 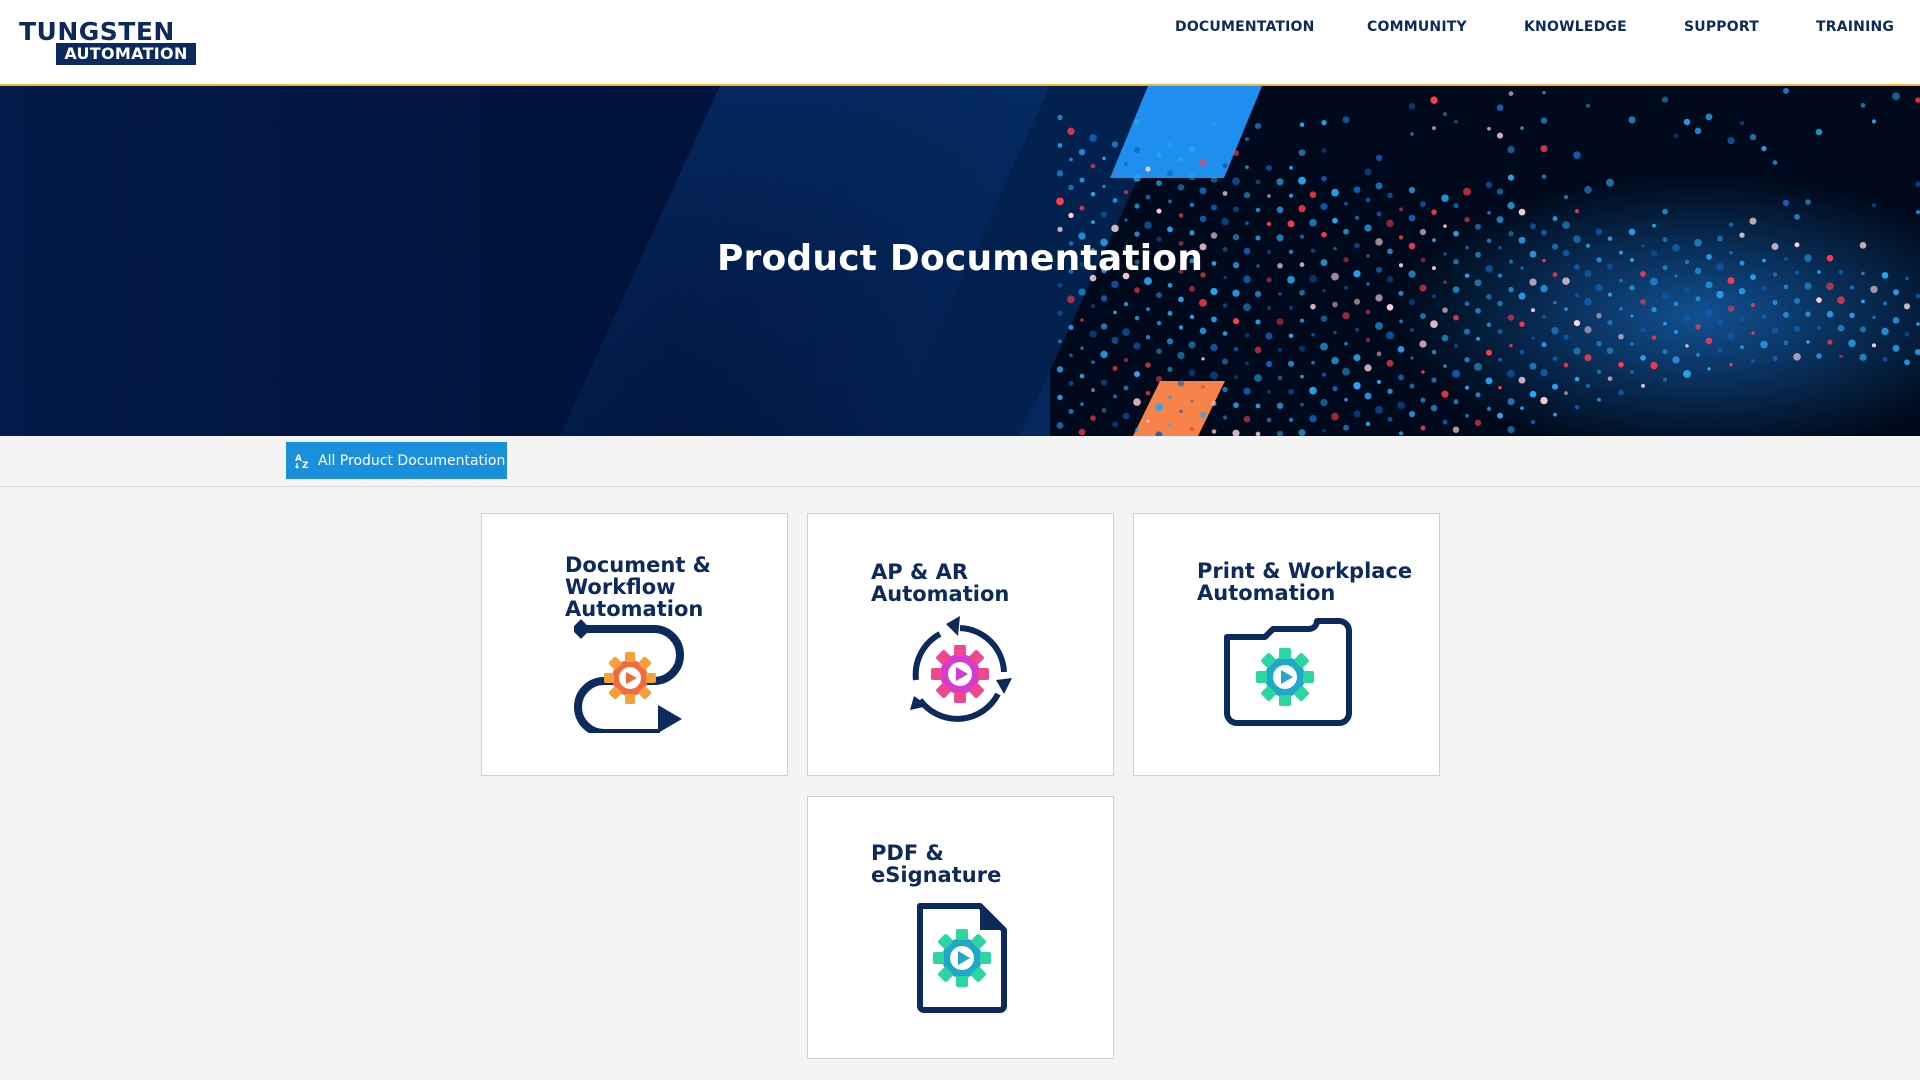 What do you see at coordinates (1721, 27) in the screenshot?
I see `nav-support: SUPPORT` at bounding box center [1721, 27].